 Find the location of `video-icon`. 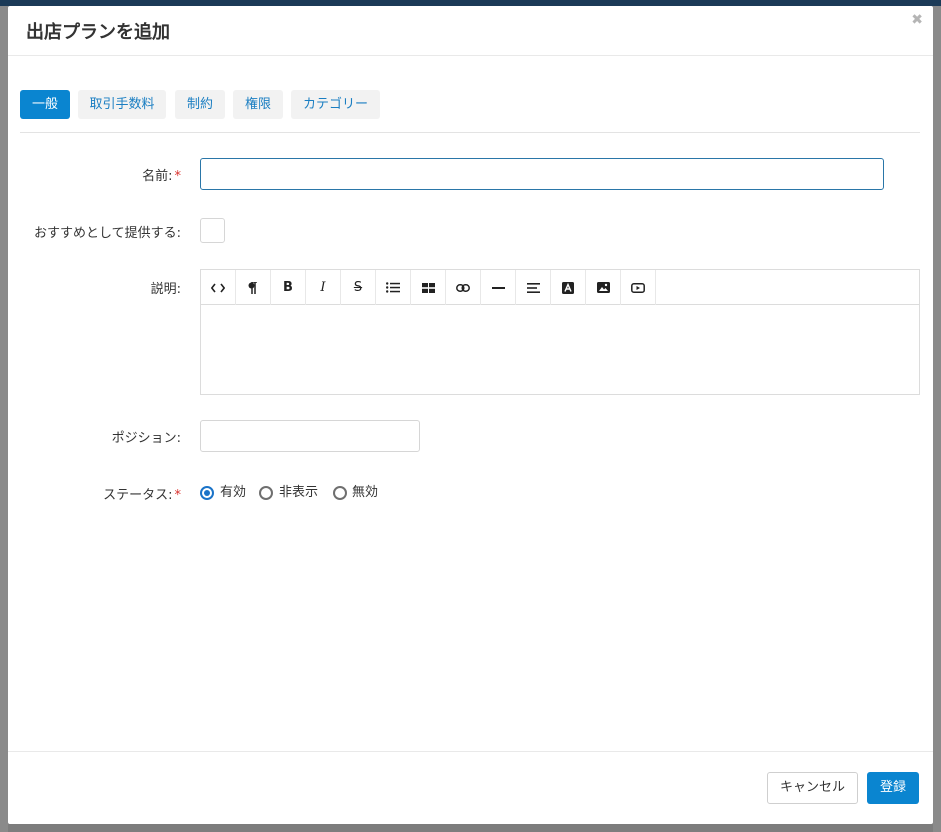

video-icon is located at coordinates (638, 287).